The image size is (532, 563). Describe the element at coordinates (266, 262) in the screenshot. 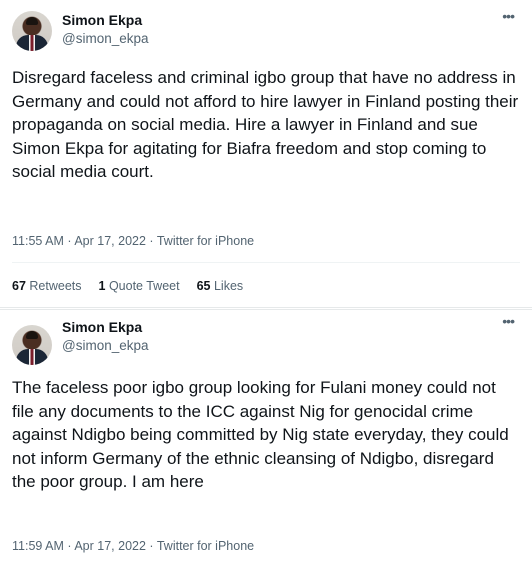

I see `divider` at that location.